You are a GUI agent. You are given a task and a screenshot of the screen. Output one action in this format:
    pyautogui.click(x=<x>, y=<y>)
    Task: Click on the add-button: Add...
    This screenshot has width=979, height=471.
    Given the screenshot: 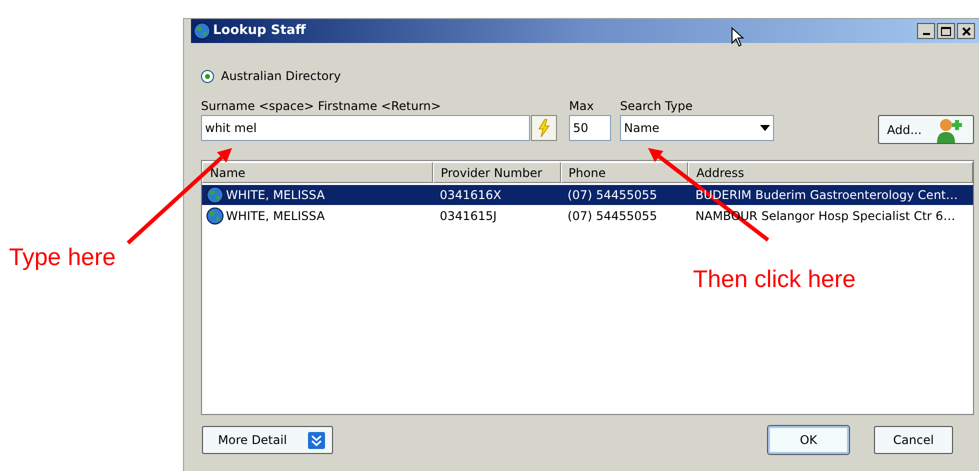 What is the action you would take?
    pyautogui.click(x=926, y=129)
    